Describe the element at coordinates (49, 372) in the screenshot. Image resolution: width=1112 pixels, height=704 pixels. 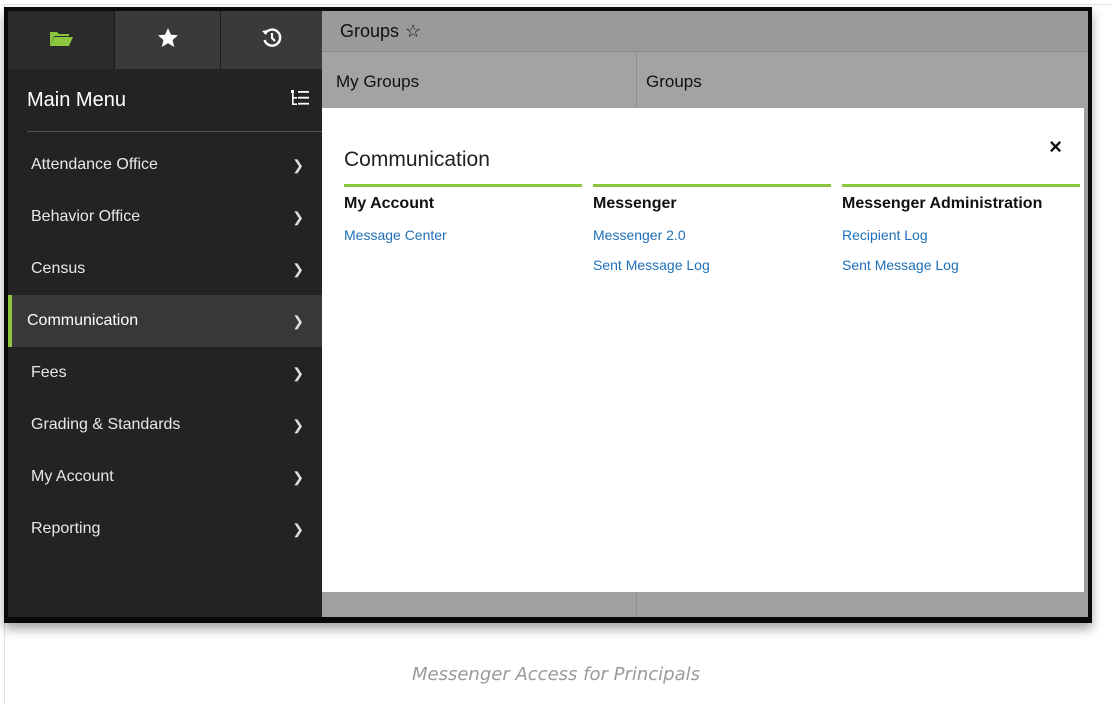
I see `menu-item-label: Fees` at that location.